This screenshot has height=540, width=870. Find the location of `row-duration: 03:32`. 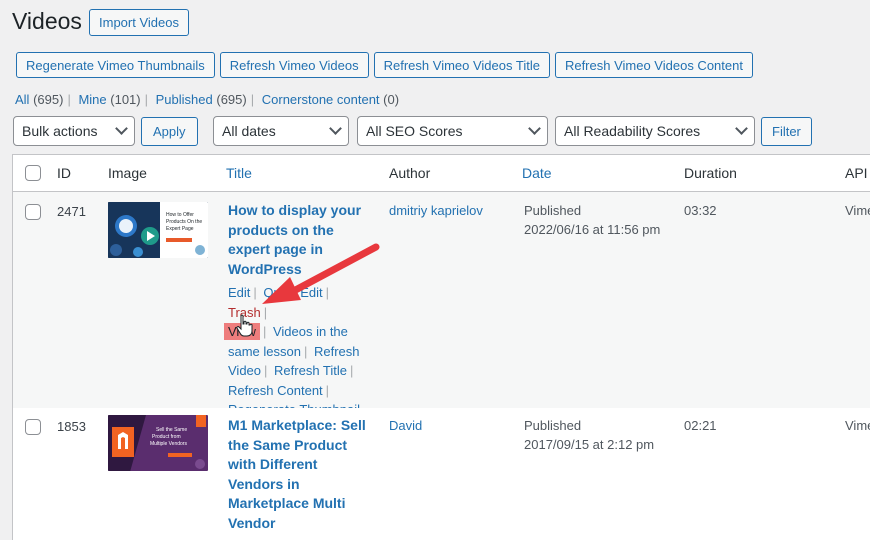

row-duration: 03:32 is located at coordinates (700, 210).